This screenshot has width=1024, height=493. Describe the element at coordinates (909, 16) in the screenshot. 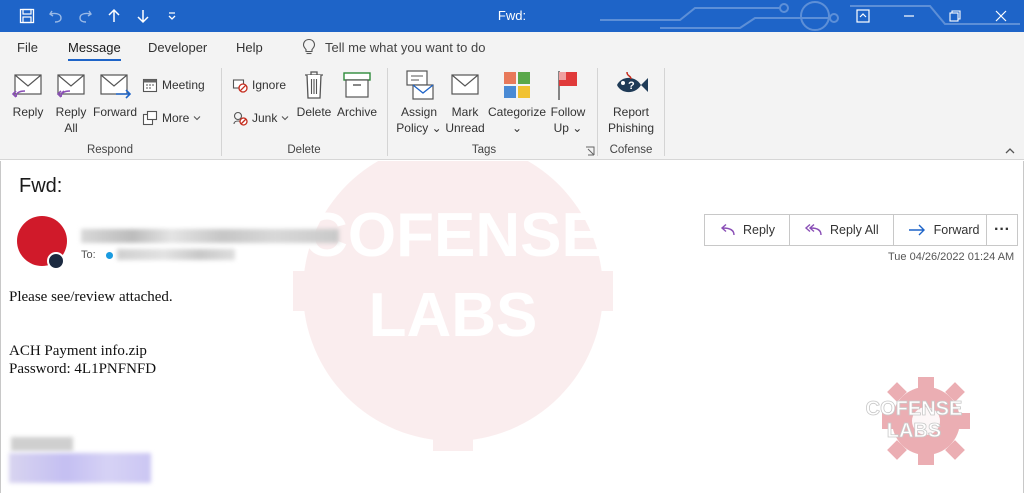

I see `minimize-icon` at that location.